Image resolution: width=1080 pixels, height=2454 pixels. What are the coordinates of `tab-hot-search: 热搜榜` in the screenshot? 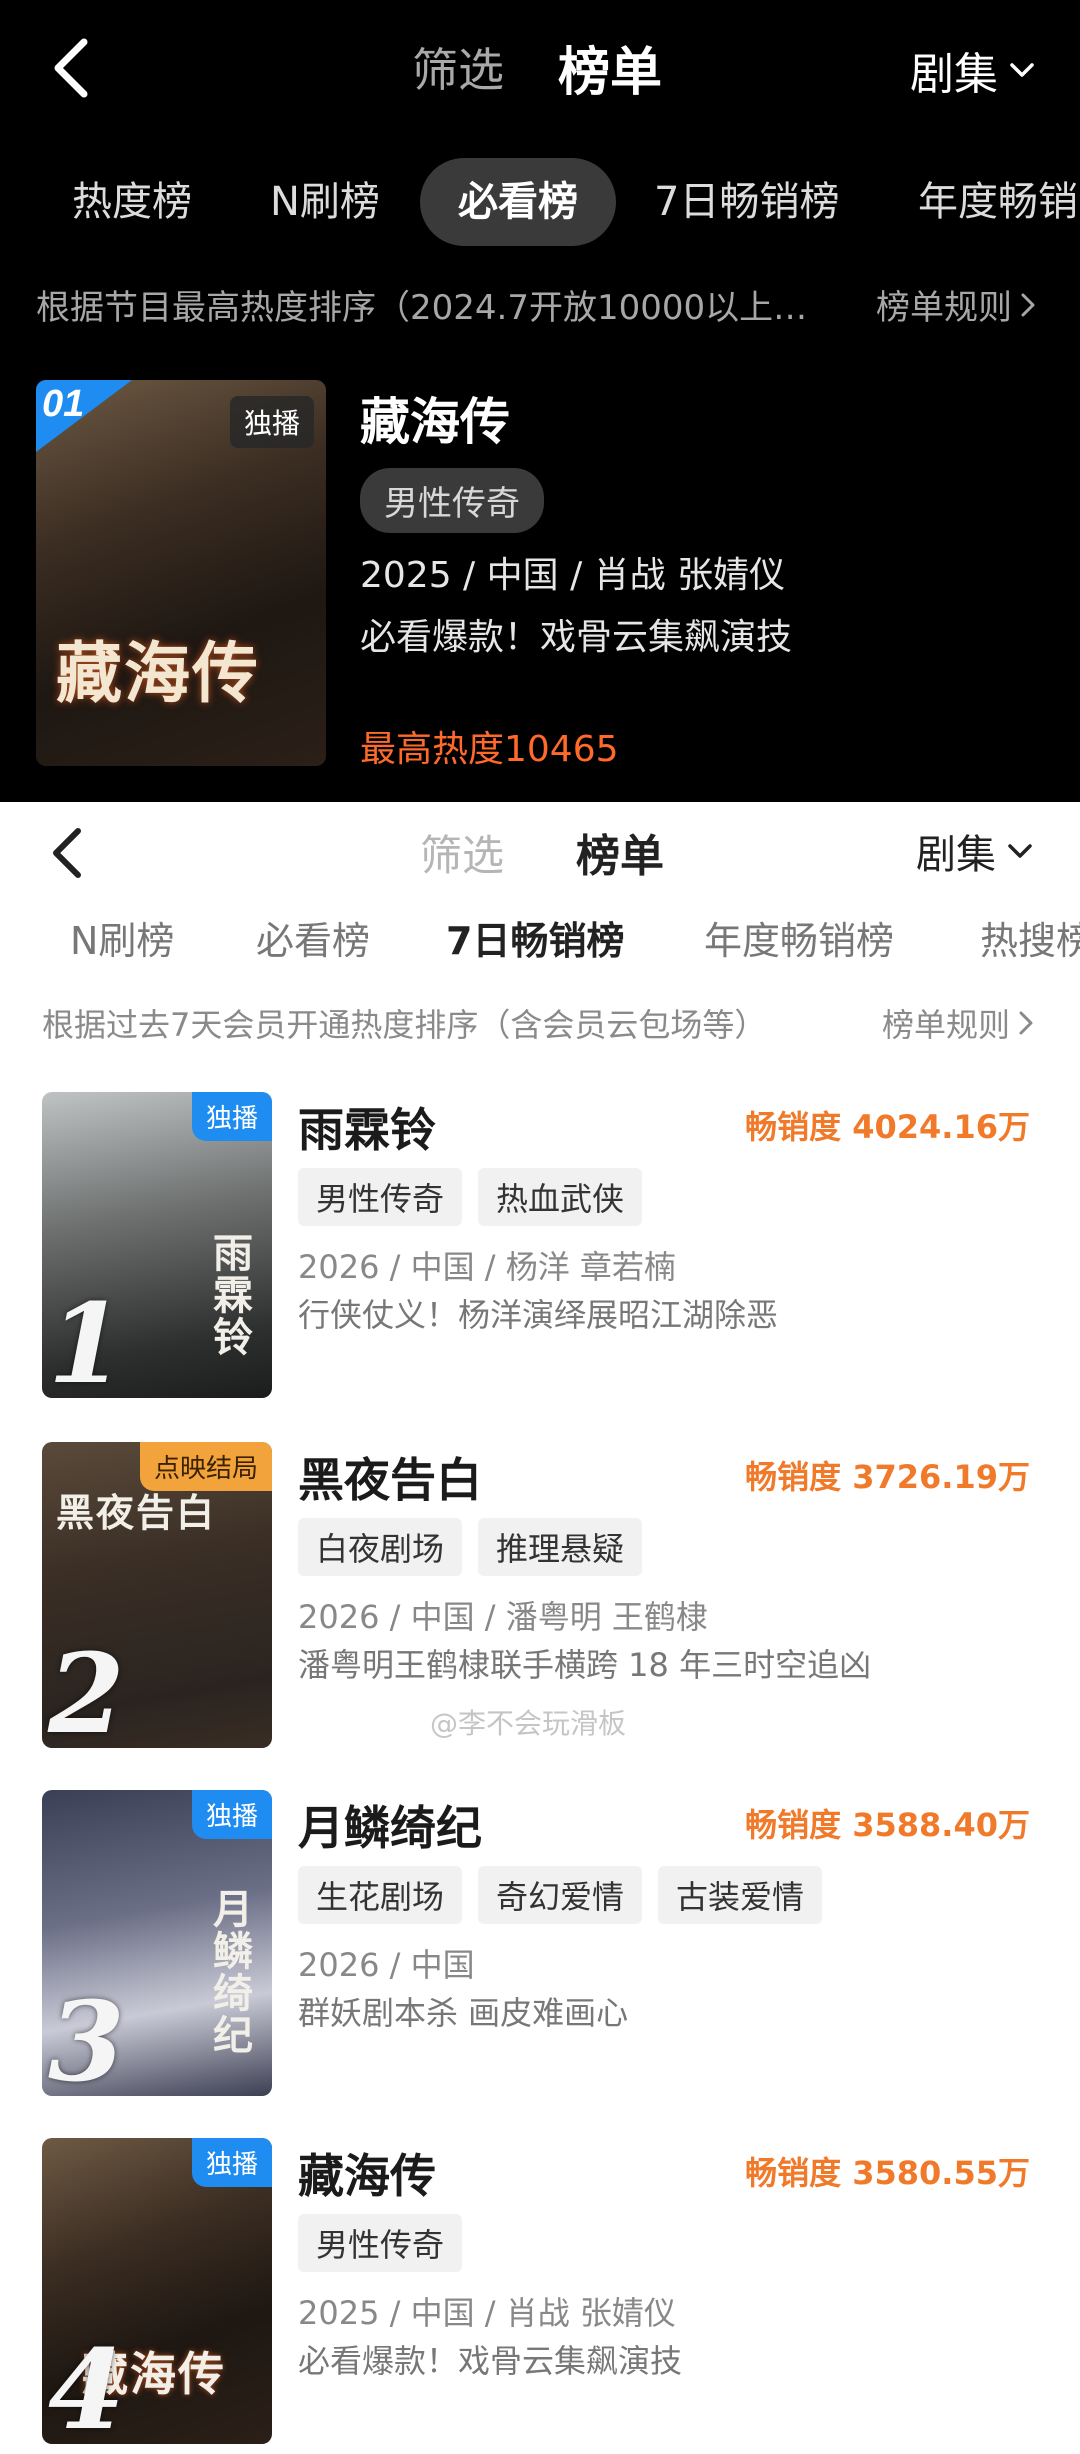 It's located at (1030, 937).